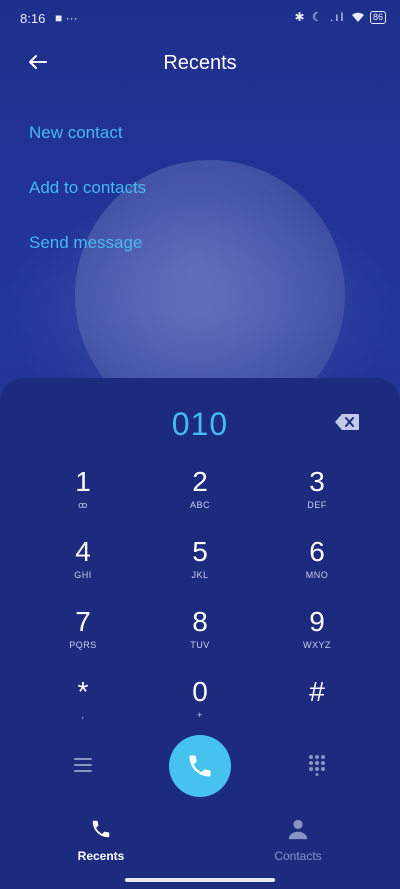 This screenshot has width=400, height=889. What do you see at coordinates (83, 505) in the screenshot?
I see `voicemail-icon: ꝏ` at bounding box center [83, 505].